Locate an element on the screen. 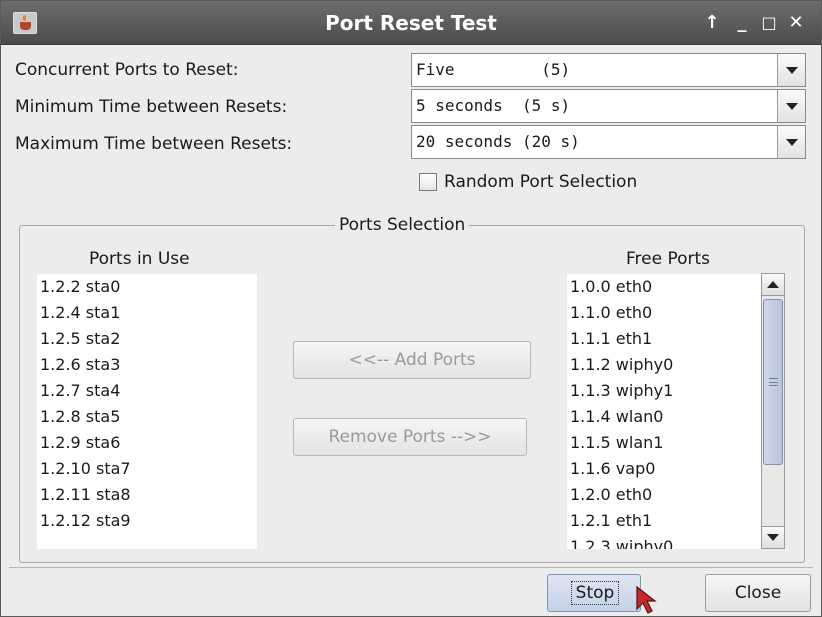 This screenshot has width=822, height=617. list-item: 1.2.8 sta5 is located at coordinates (147, 417).